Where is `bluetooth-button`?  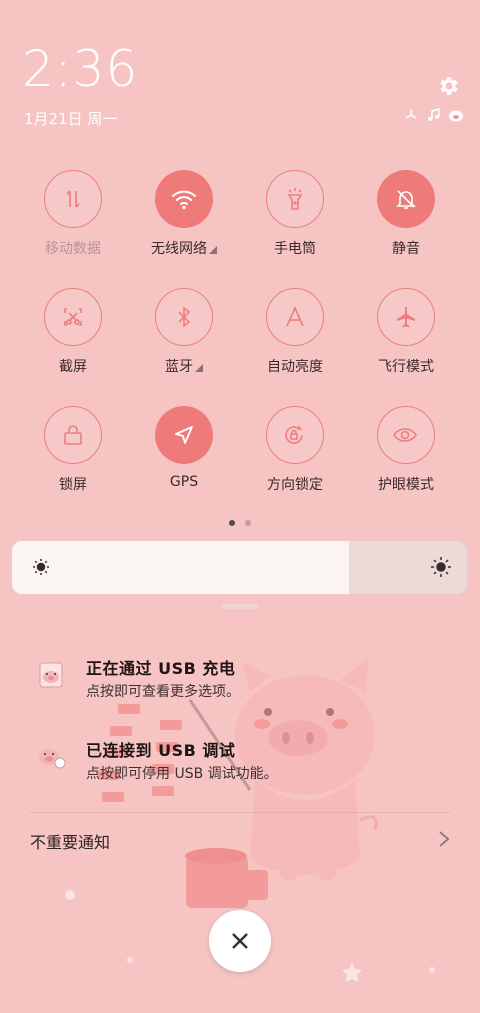 bluetooth-button is located at coordinates (184, 317).